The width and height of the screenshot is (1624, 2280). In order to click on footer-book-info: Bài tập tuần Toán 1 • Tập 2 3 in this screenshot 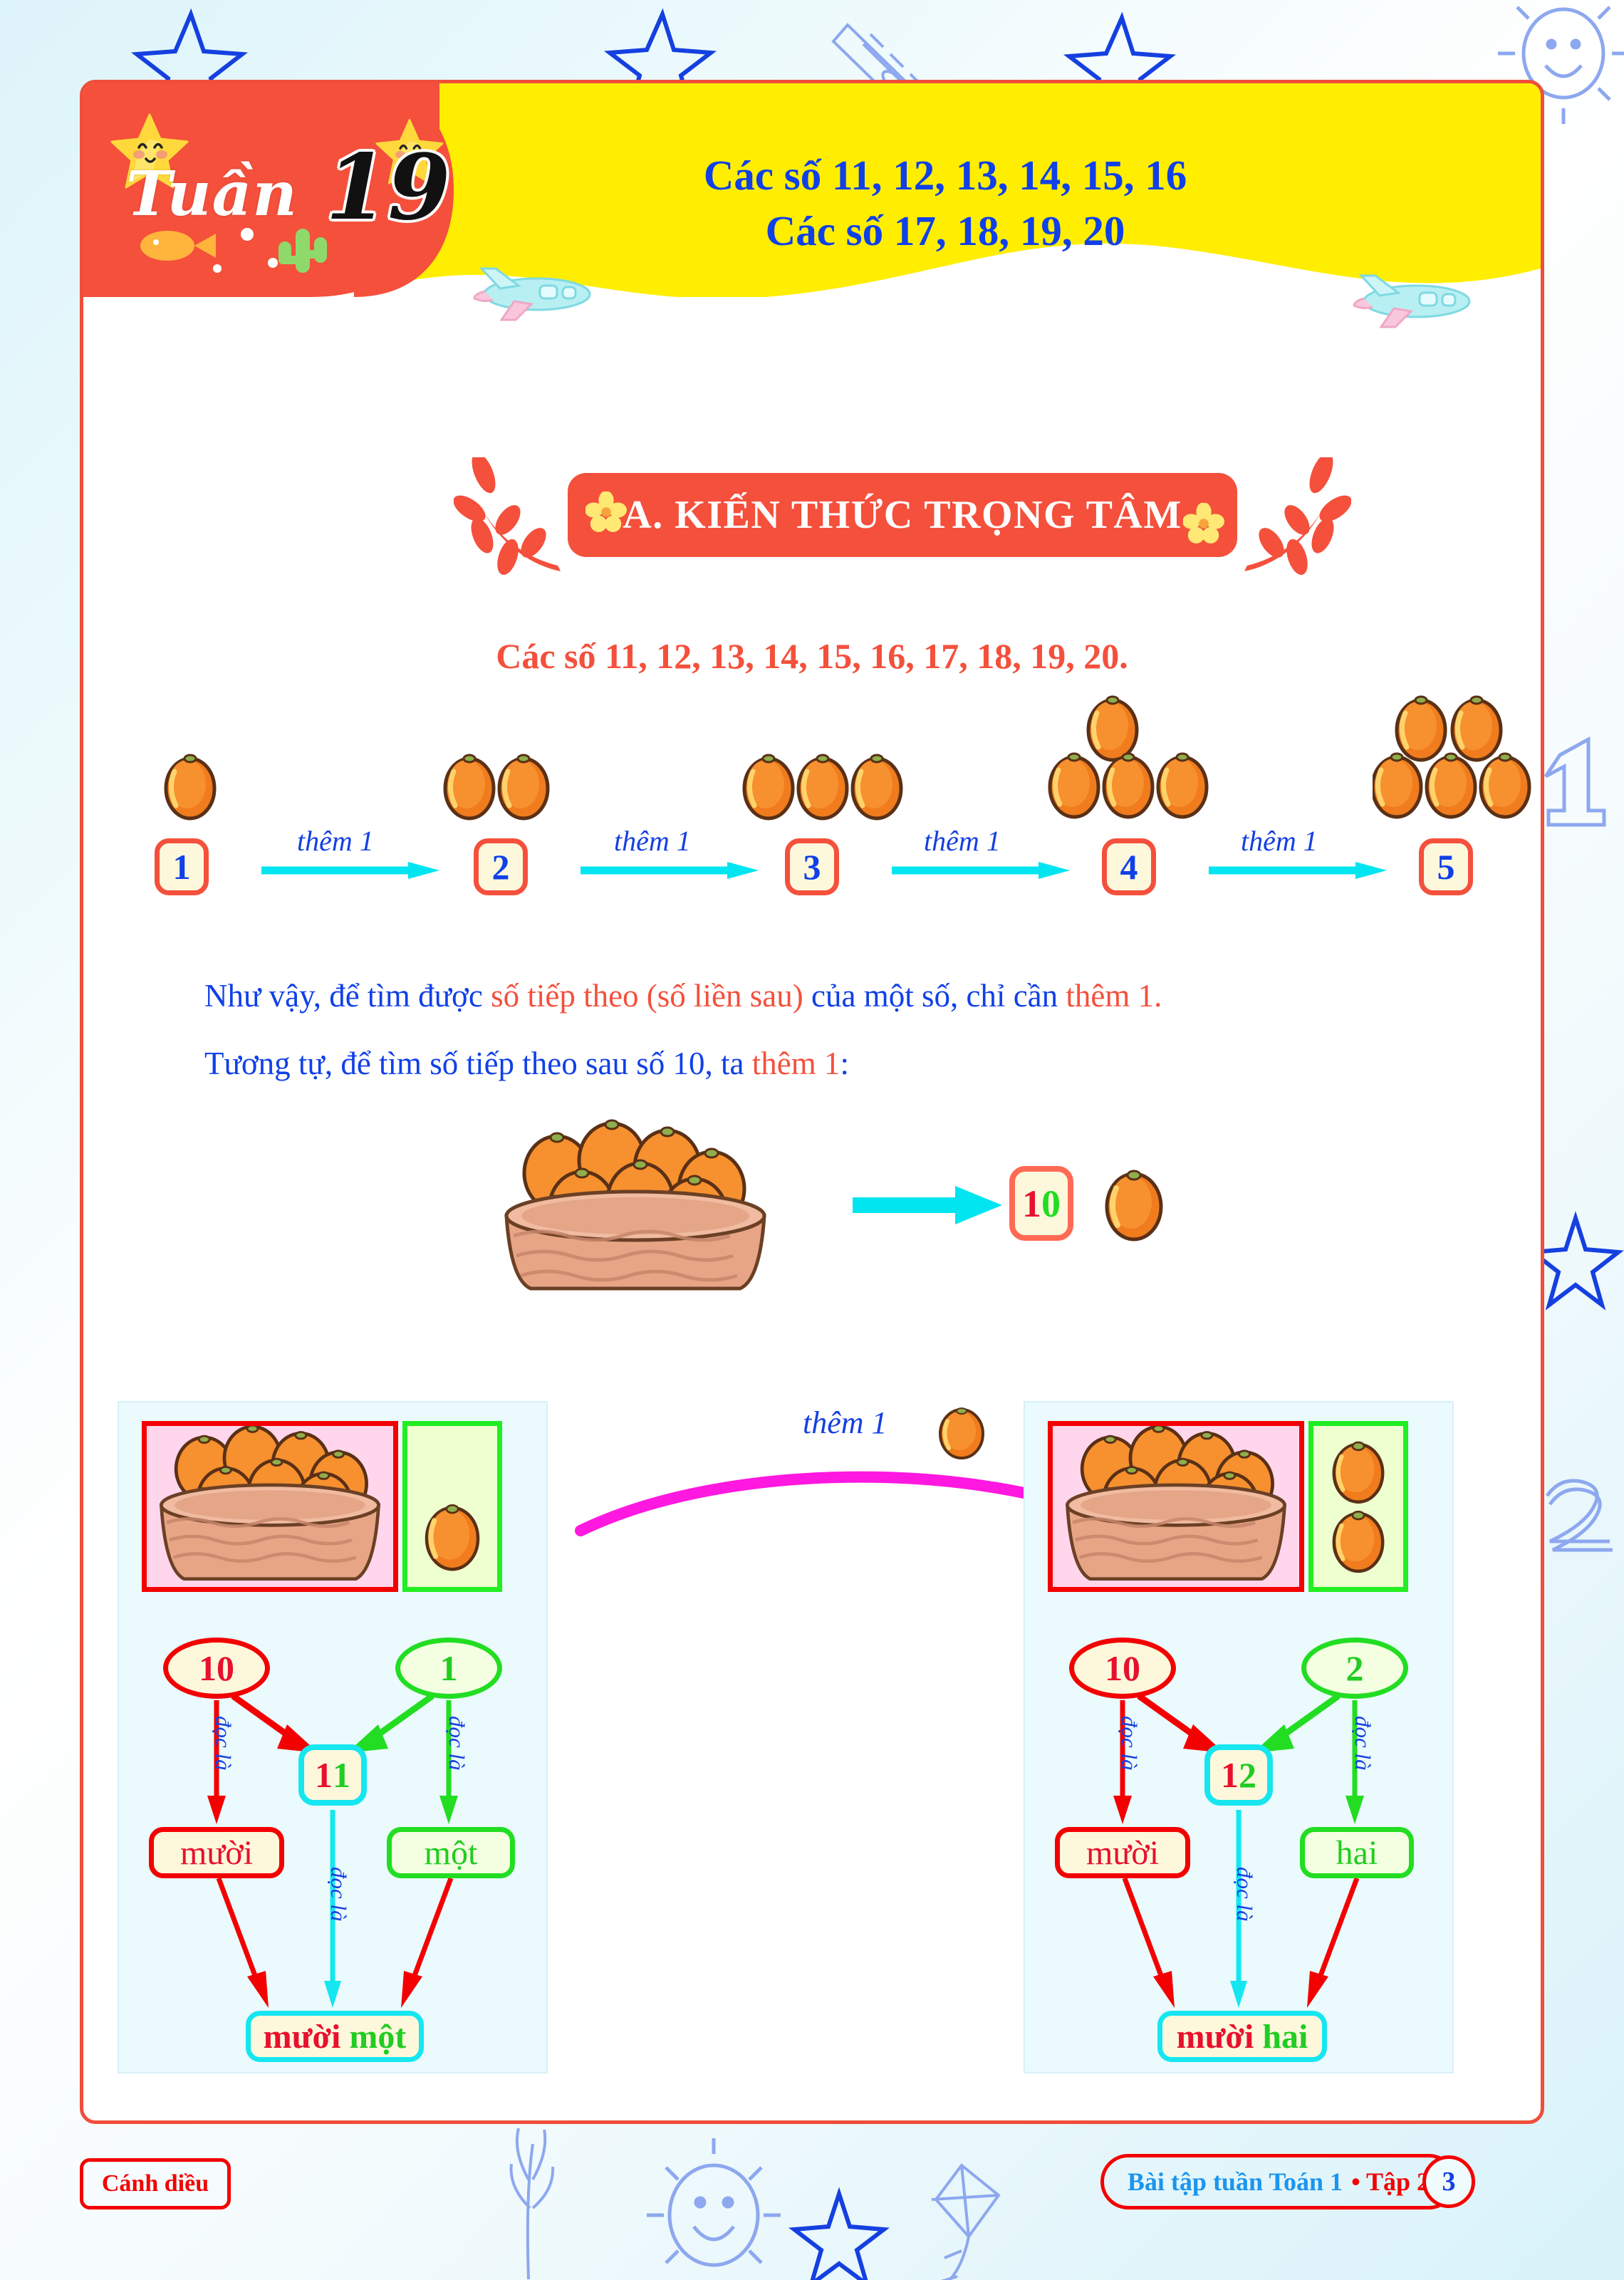, I will do `click(1299, 2181)`.